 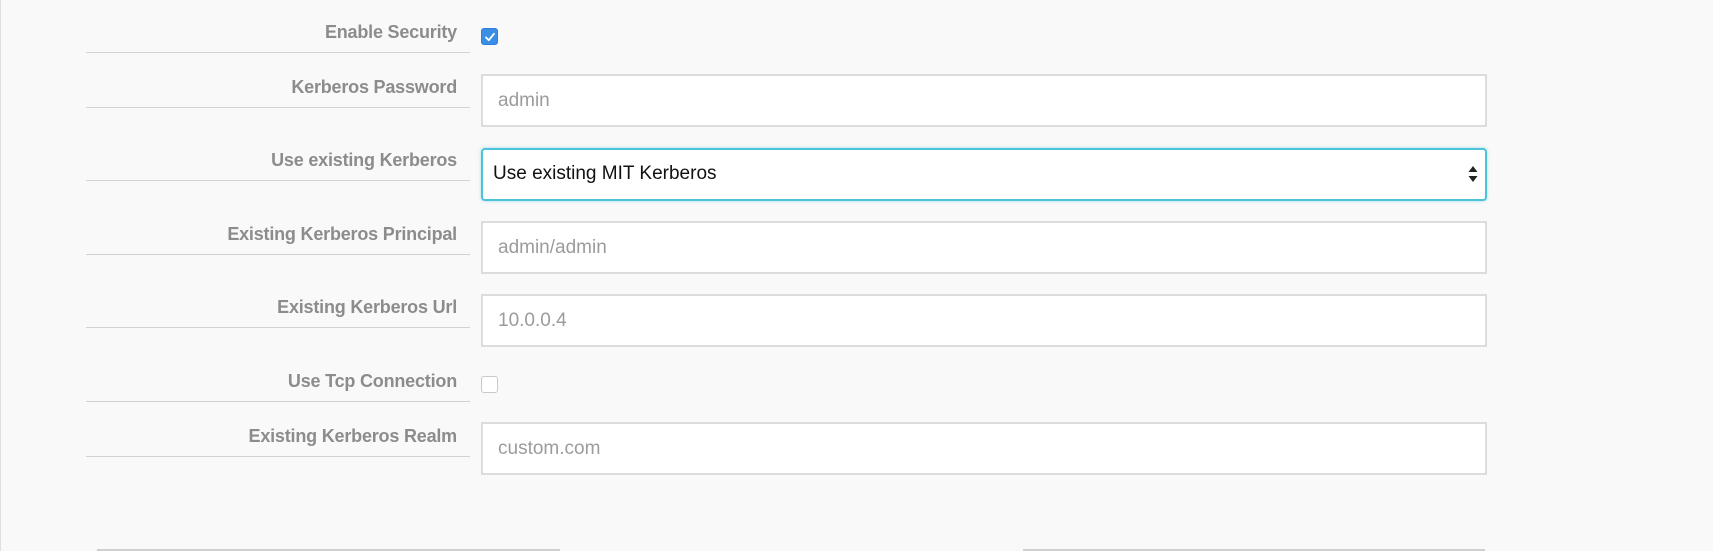 I want to click on use-existing-kerberos-label: Use existing Kerberos, so click(x=364, y=160).